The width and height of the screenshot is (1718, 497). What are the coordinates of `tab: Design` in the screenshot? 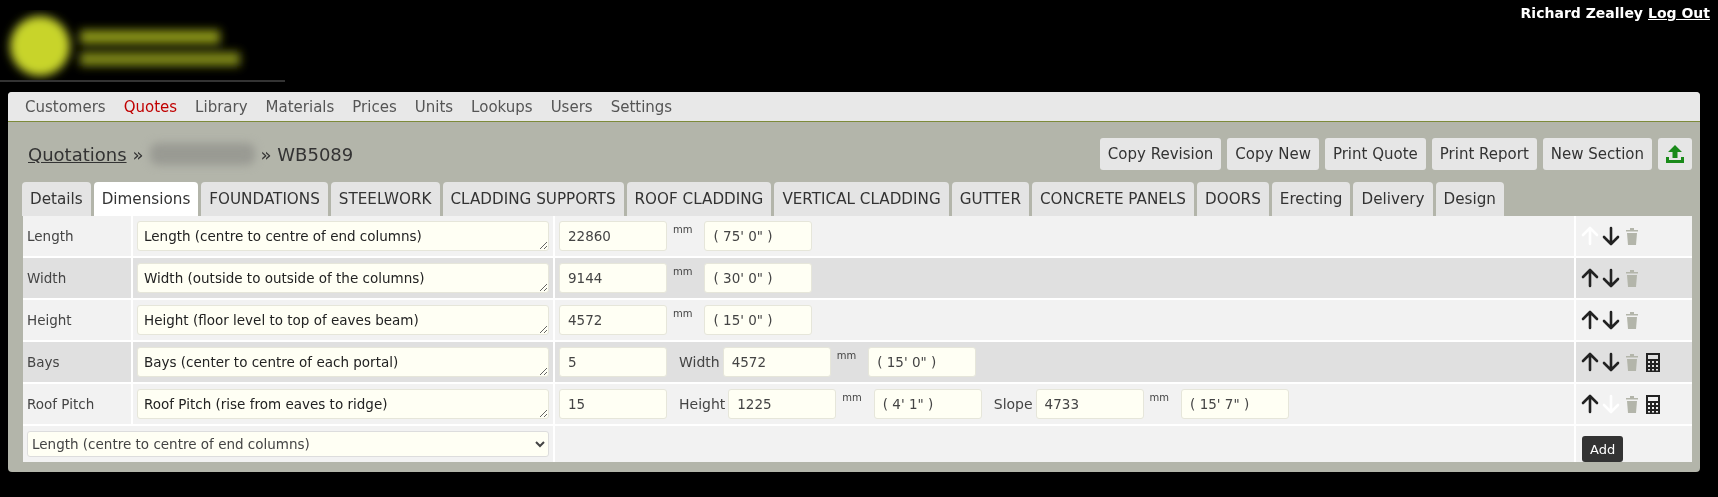 It's located at (1469, 199).